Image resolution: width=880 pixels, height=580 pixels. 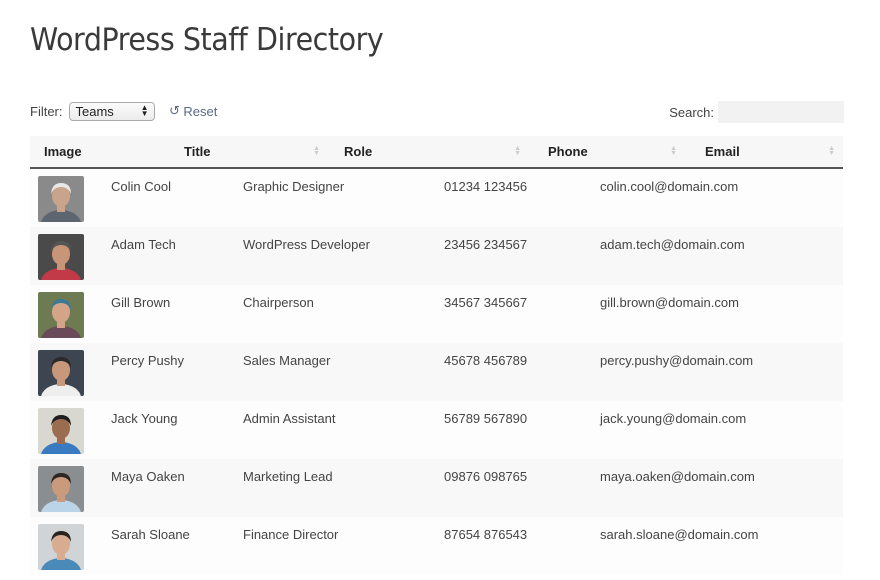 What do you see at coordinates (94, 111) in the screenshot?
I see `filter-select-value: Teams` at bounding box center [94, 111].